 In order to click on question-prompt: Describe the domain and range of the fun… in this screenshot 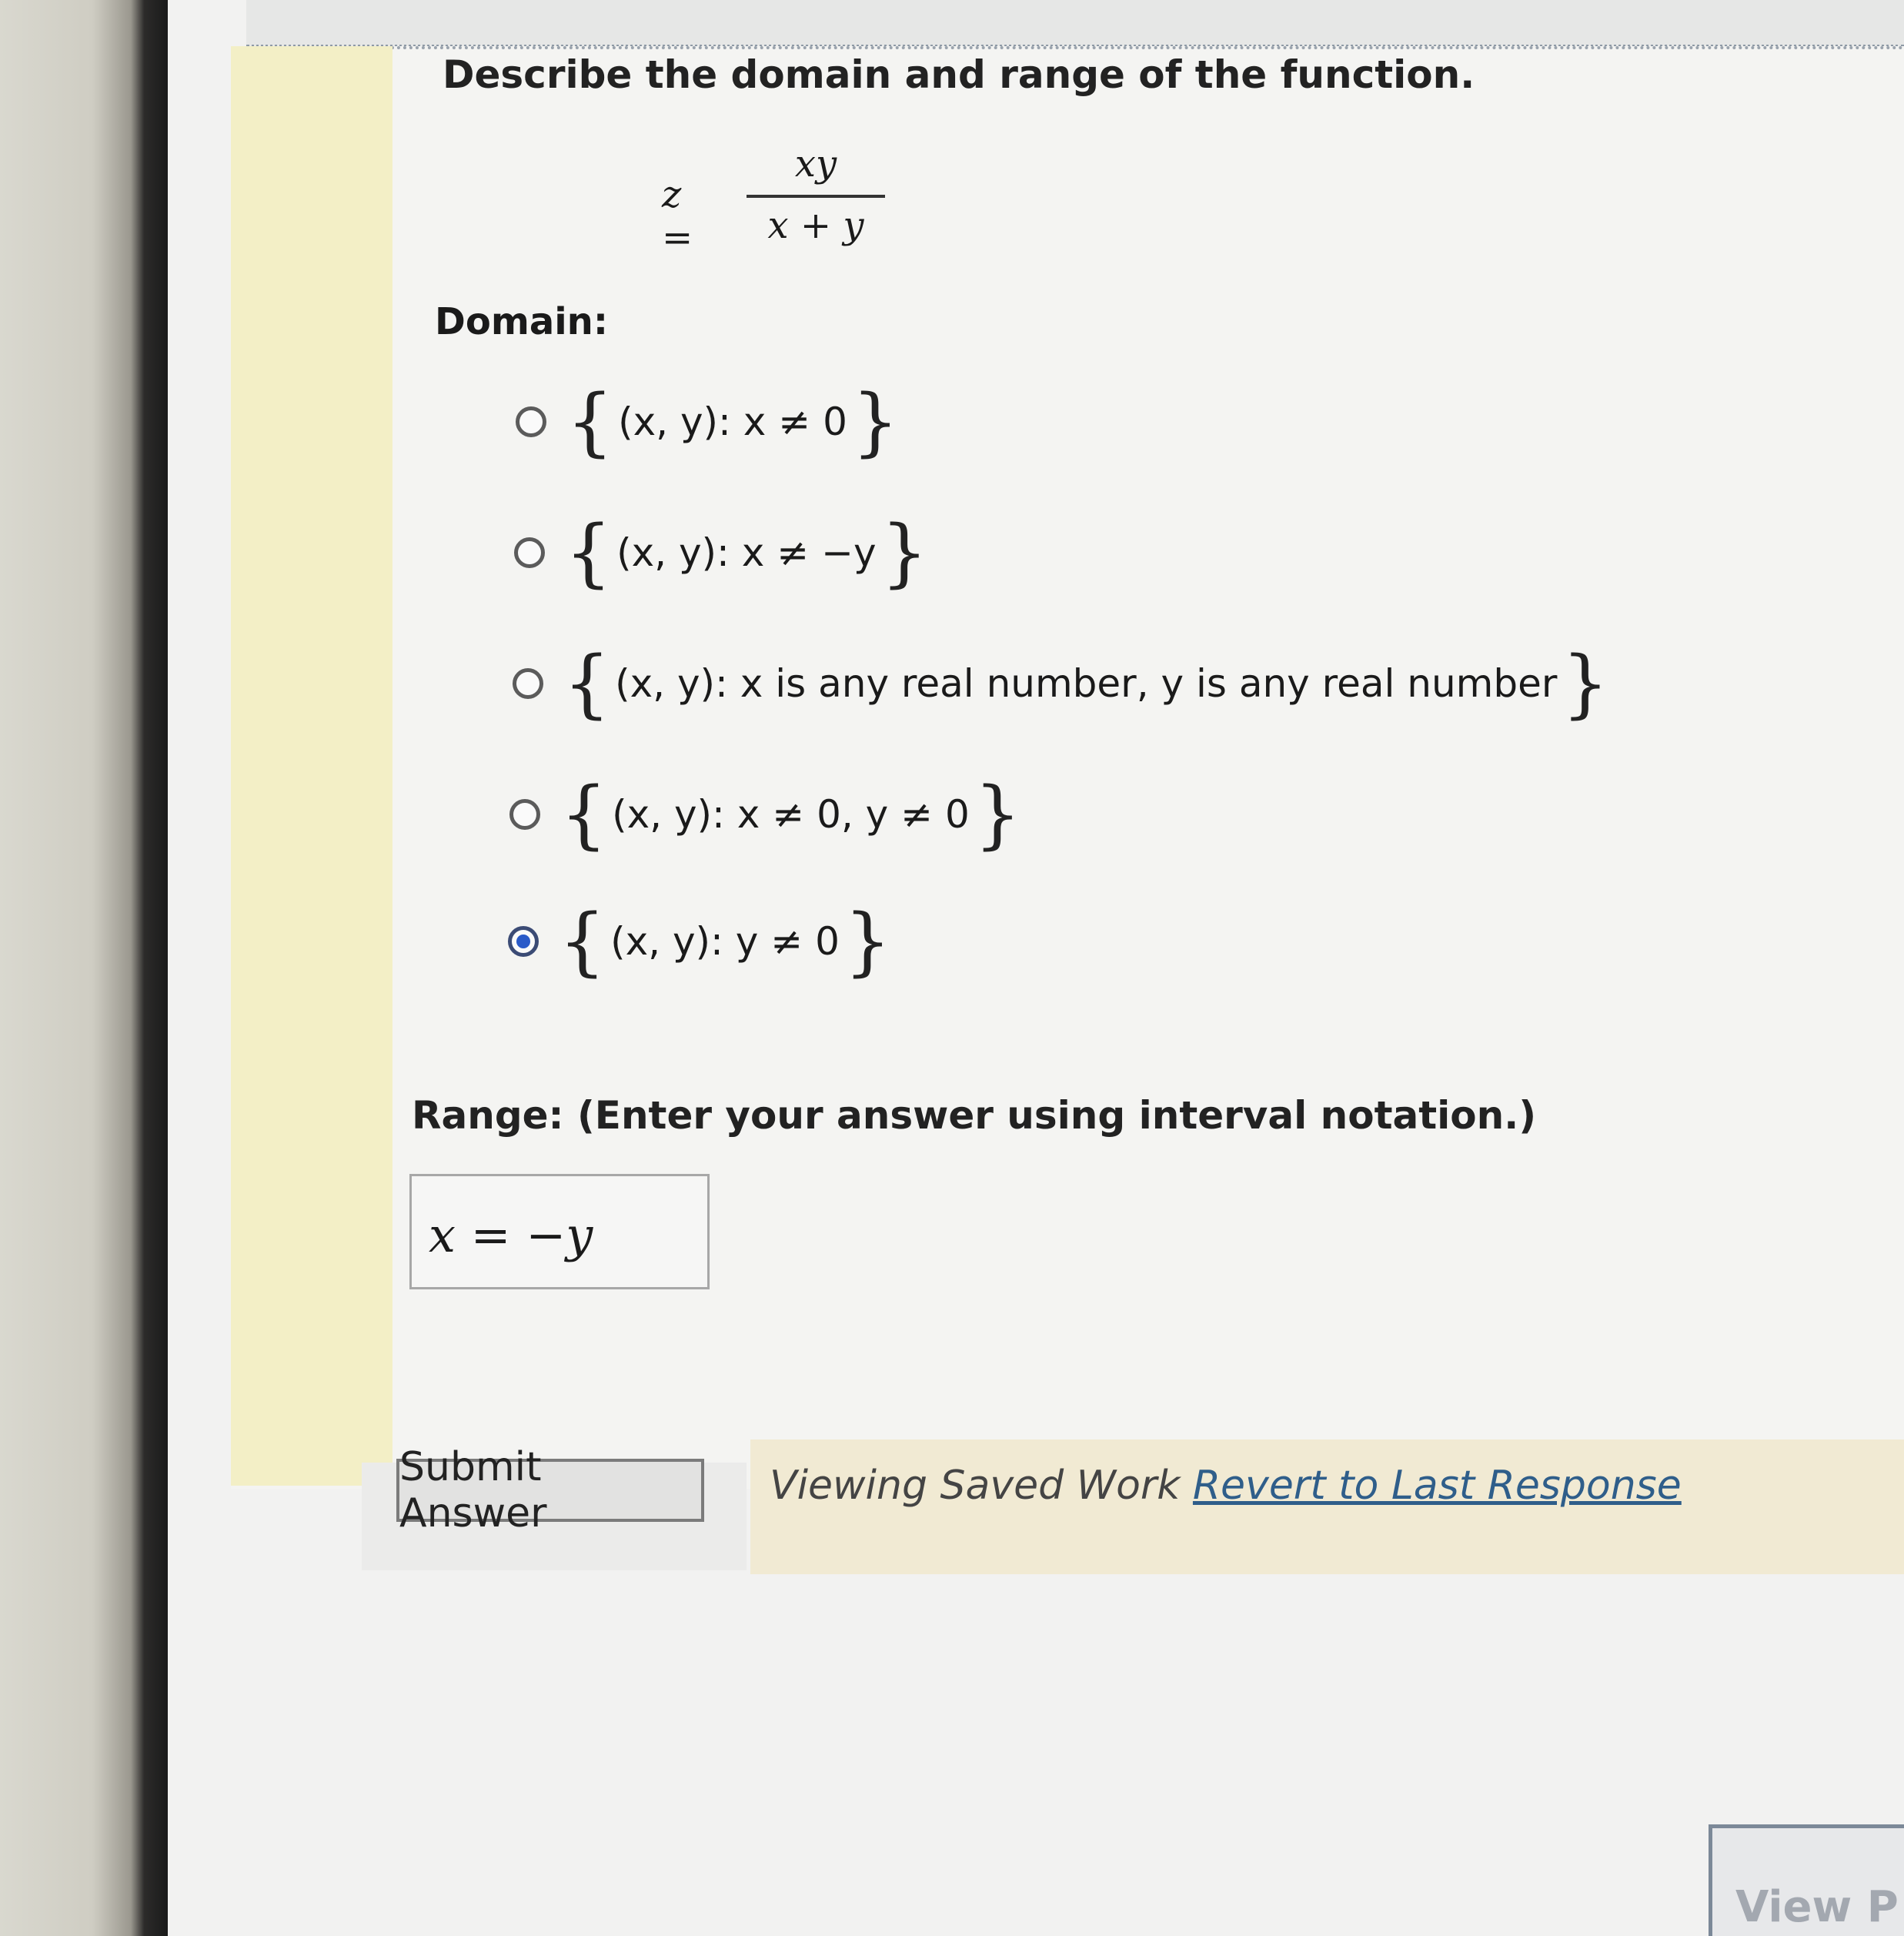, I will do `click(959, 74)`.